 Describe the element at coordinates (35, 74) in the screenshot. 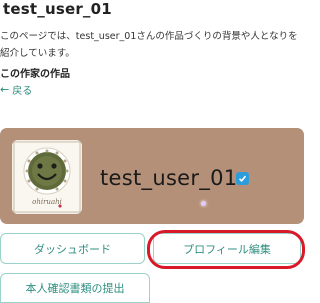

I see `works-section-label: この作家の作品` at that location.